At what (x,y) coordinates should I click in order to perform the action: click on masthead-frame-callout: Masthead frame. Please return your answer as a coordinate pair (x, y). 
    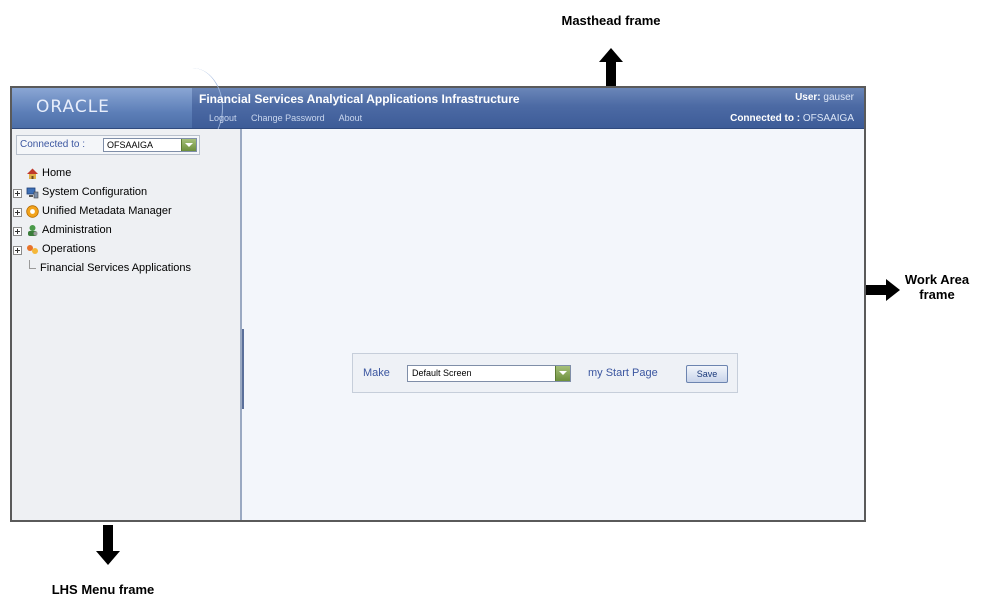
    Looking at the image, I should click on (611, 20).